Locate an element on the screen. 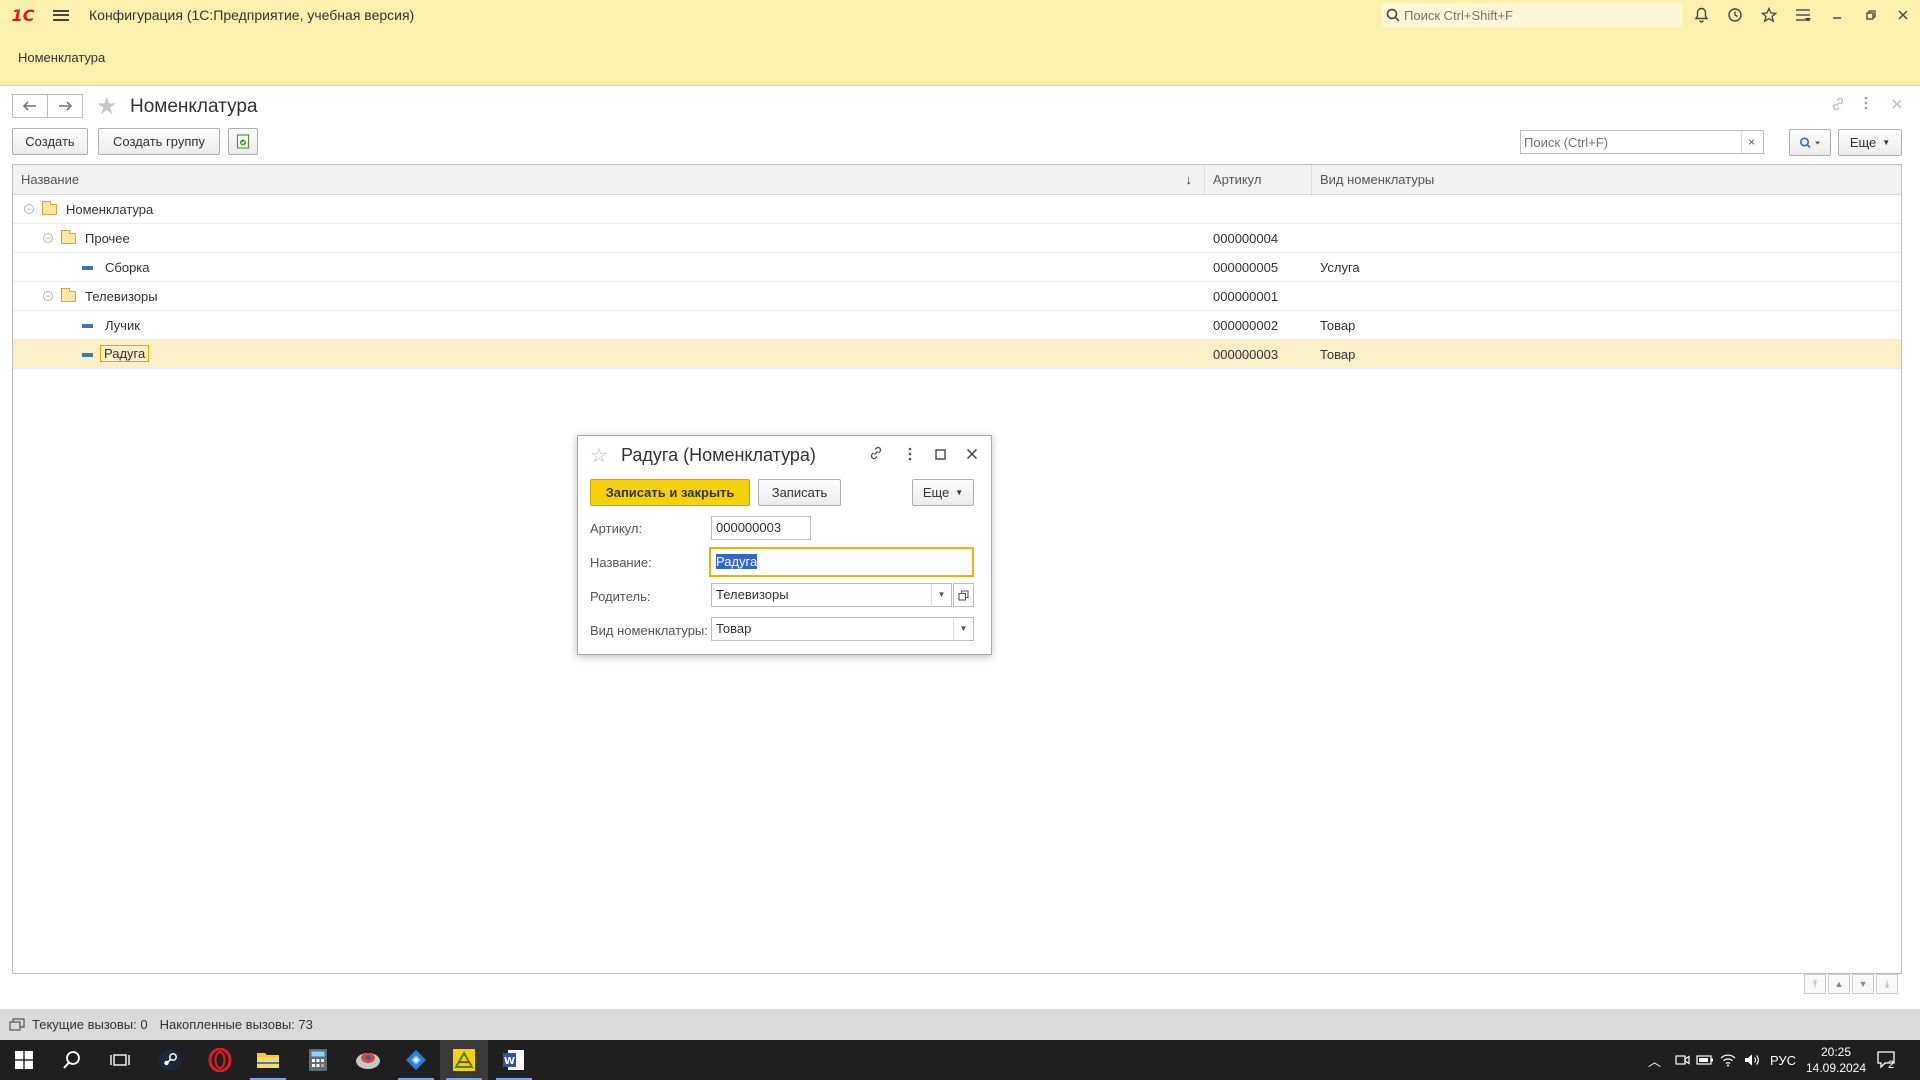 The image size is (1920, 1080). row-name: Лучик is located at coordinates (122, 325).